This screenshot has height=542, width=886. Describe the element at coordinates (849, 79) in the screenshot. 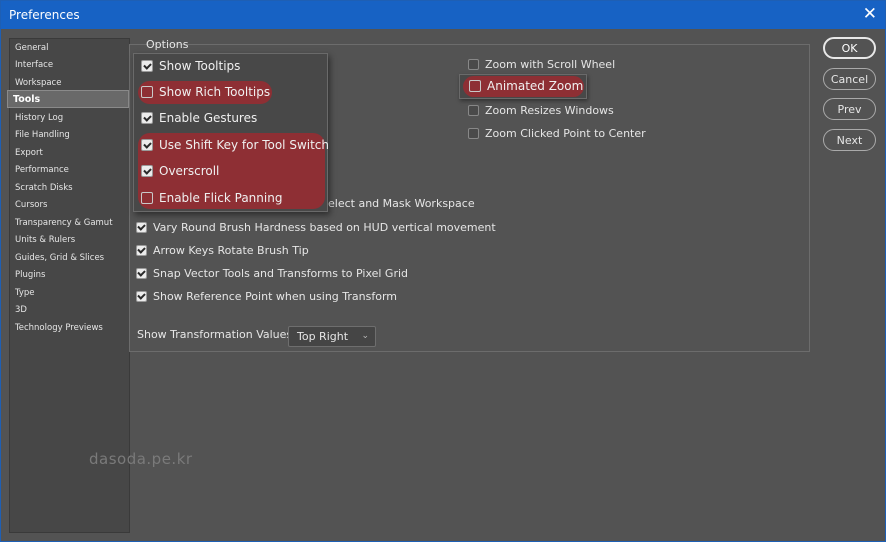

I see `cancel-button: Cancel` at that location.